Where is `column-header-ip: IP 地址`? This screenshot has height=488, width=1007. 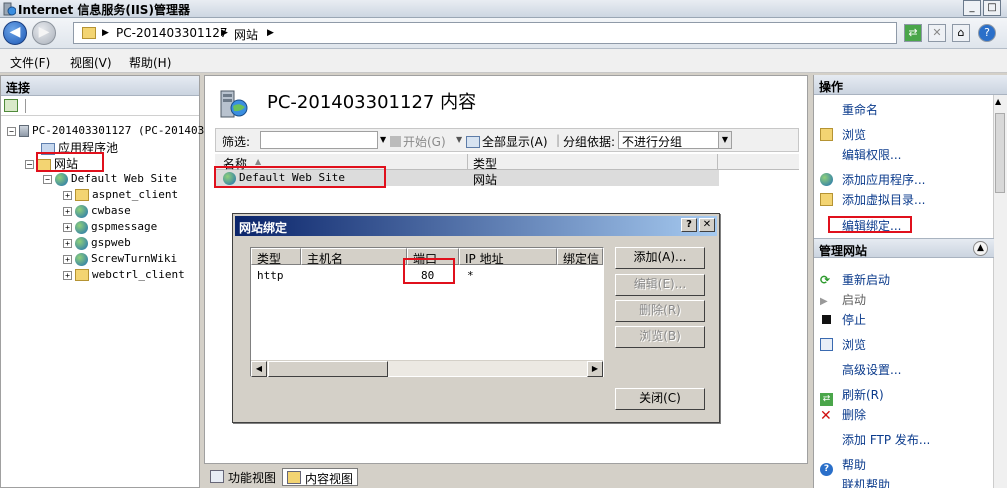 column-header-ip: IP 地址 is located at coordinates (508, 256).